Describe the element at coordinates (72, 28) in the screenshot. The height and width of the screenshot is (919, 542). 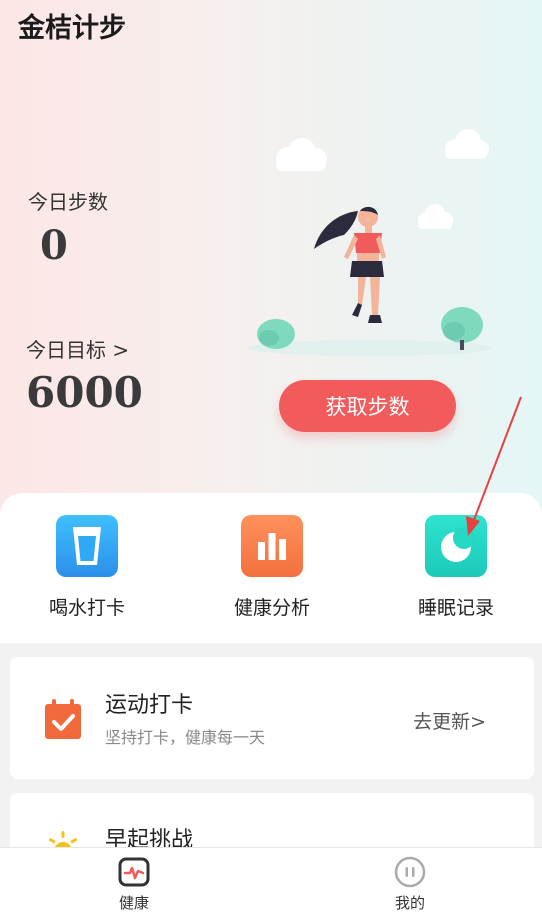
I see `app-title: 金桔计步` at that location.